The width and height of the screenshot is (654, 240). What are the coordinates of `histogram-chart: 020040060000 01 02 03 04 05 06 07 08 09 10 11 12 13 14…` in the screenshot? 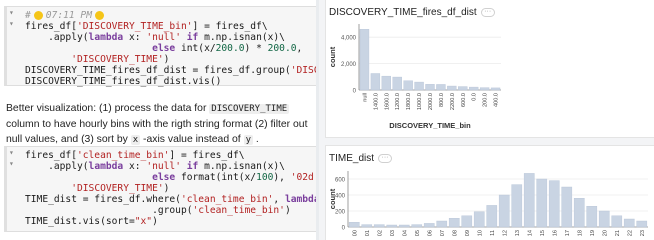 It's located at (488, 203).